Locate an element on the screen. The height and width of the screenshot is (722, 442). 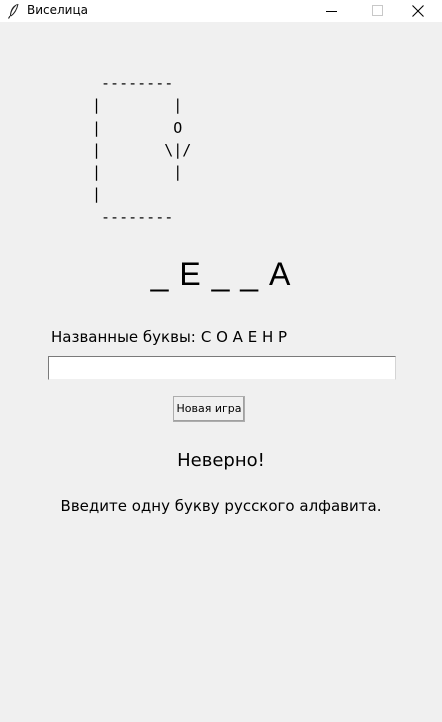
close-icon is located at coordinates (418, 11).